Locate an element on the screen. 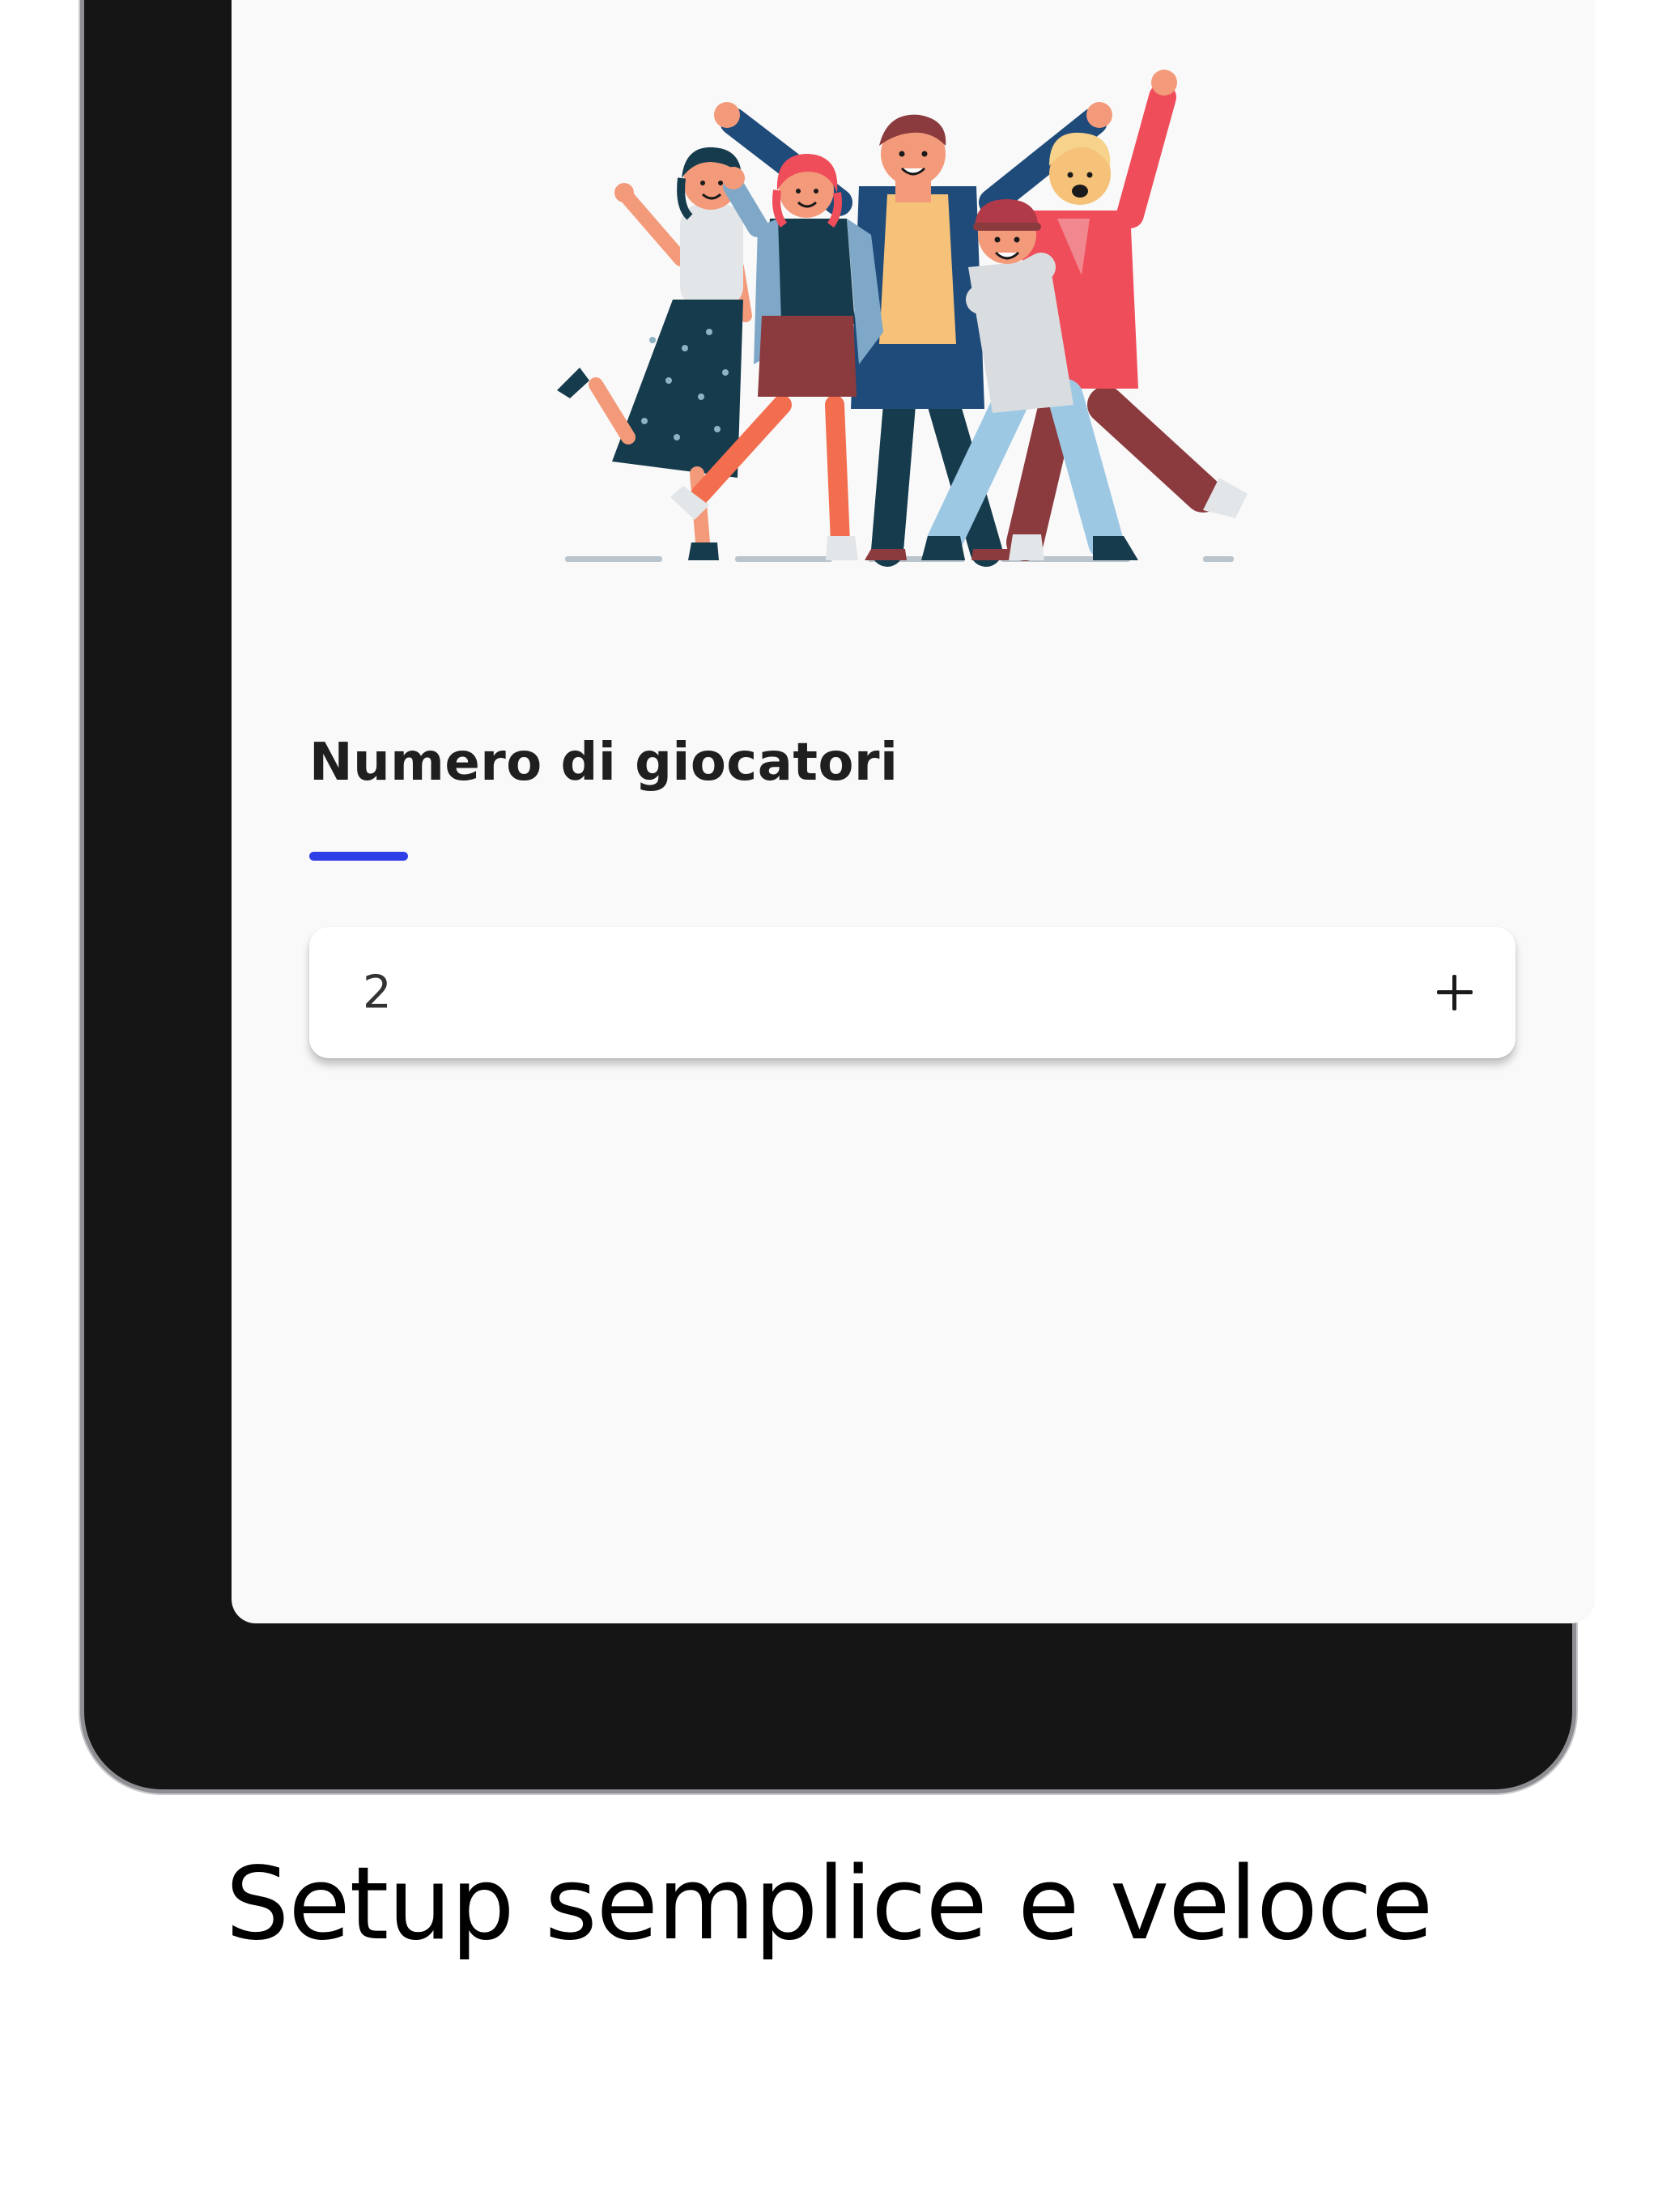 The width and height of the screenshot is (1658, 2212). player-count-value: 2 is located at coordinates (377, 993).